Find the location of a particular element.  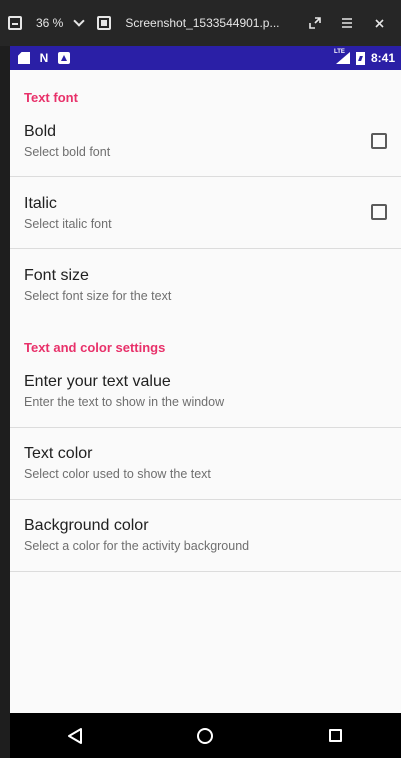

menu-icon is located at coordinates (347, 23).